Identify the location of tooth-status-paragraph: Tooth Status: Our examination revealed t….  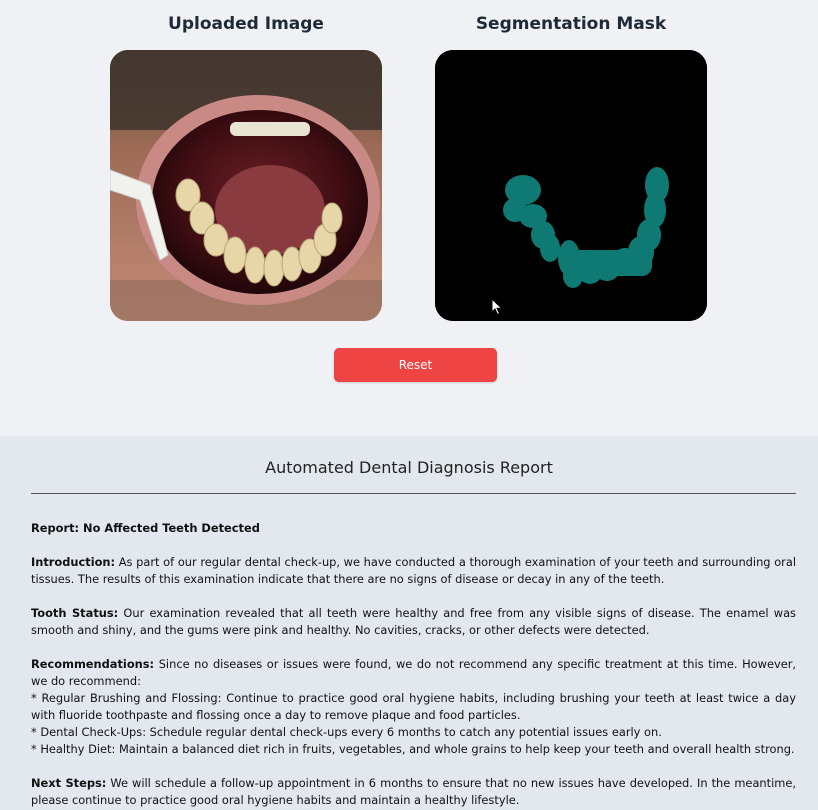
(413, 622).